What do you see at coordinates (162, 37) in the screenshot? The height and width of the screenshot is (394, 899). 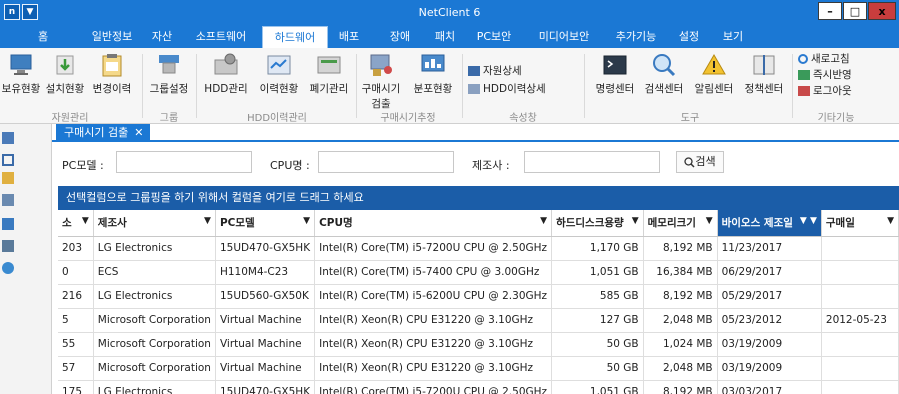 I see `tab-asset: 자산` at bounding box center [162, 37].